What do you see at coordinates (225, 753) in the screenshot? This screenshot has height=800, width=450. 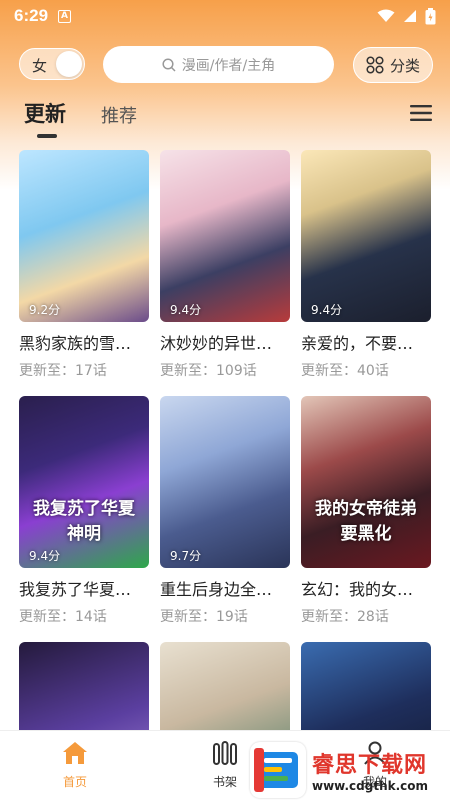 I see `bookshelf-icon` at bounding box center [225, 753].